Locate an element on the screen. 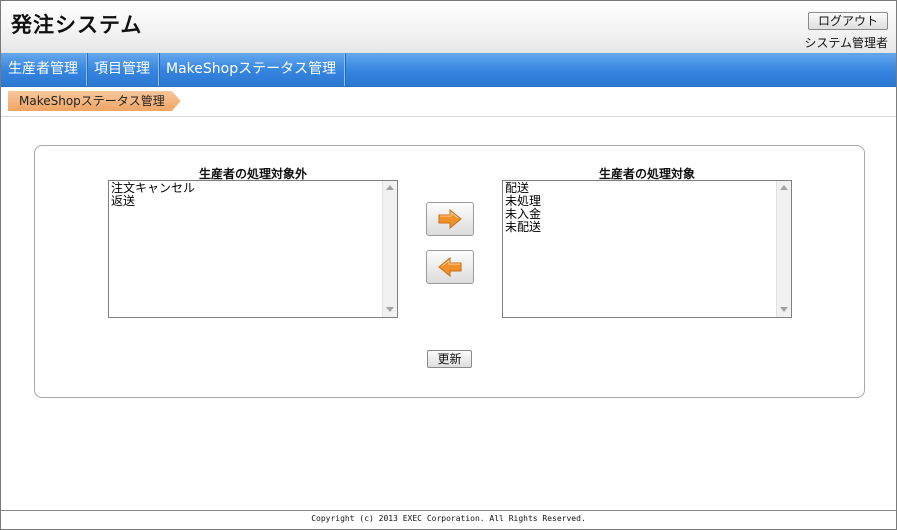  excluded-scrollbar is located at coordinates (389, 249).